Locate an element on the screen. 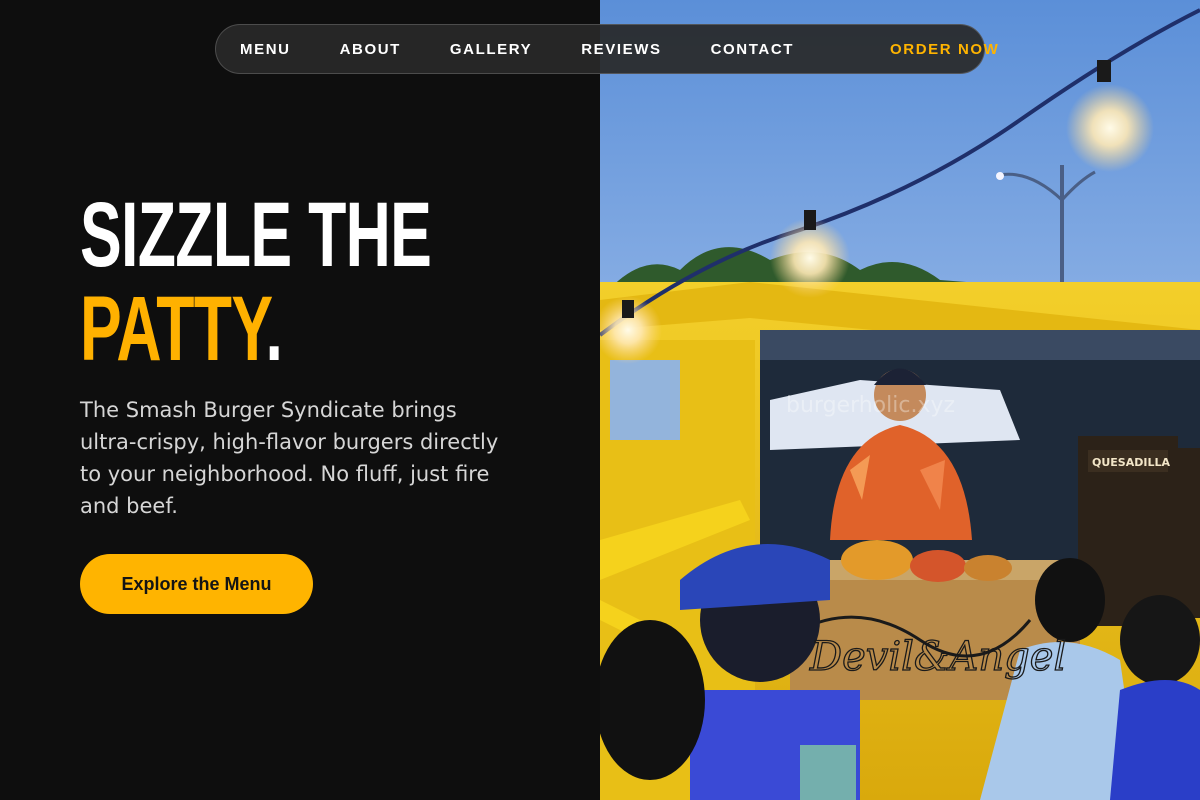 The width and height of the screenshot is (1200, 800). nav-link-about: ABOUT is located at coordinates (370, 49).